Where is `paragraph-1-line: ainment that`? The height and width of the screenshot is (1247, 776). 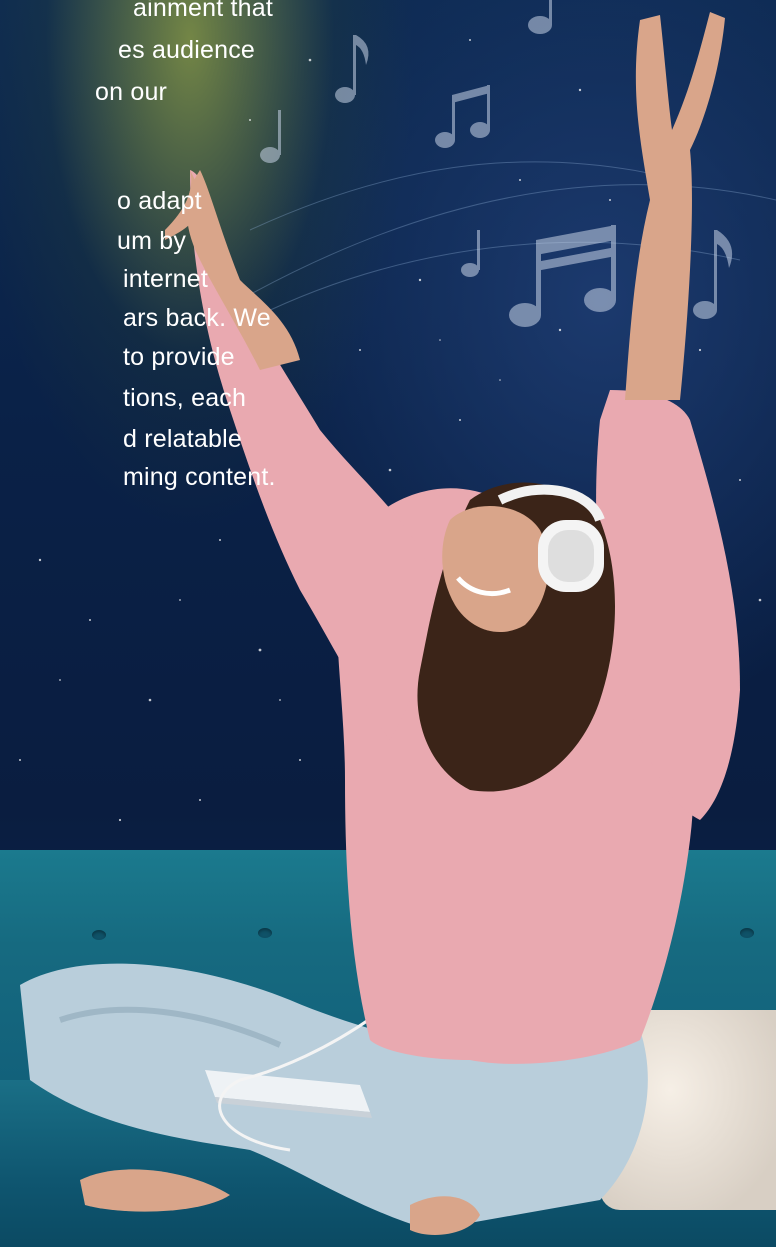
paragraph-1-line: ainment that is located at coordinates (203, 11).